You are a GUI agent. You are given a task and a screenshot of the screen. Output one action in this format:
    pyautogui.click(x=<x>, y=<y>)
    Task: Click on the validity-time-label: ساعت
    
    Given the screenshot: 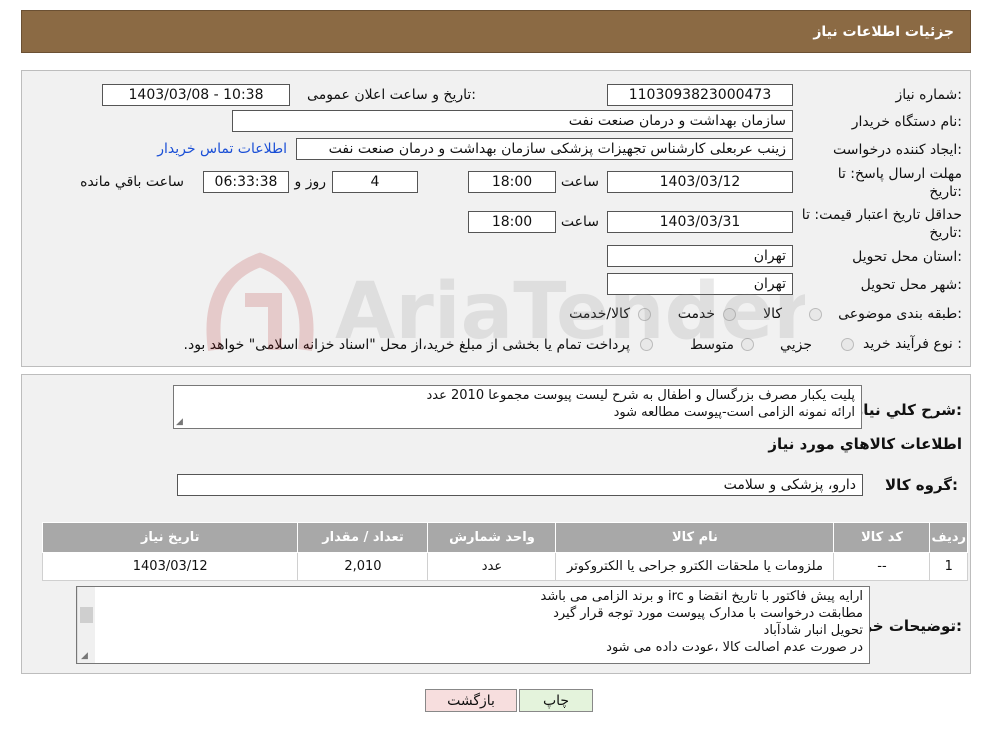 What is the action you would take?
    pyautogui.click(x=579, y=222)
    